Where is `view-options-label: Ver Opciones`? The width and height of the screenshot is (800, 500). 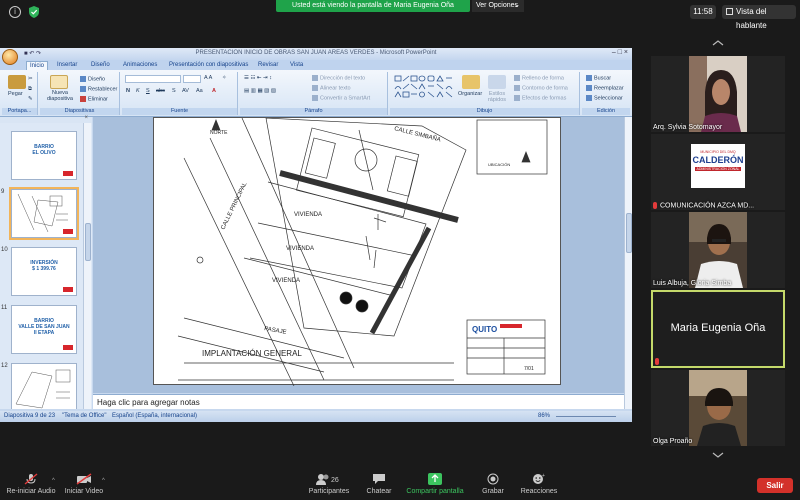
view-options-label: Ver Opciones is located at coordinates (497, 5).